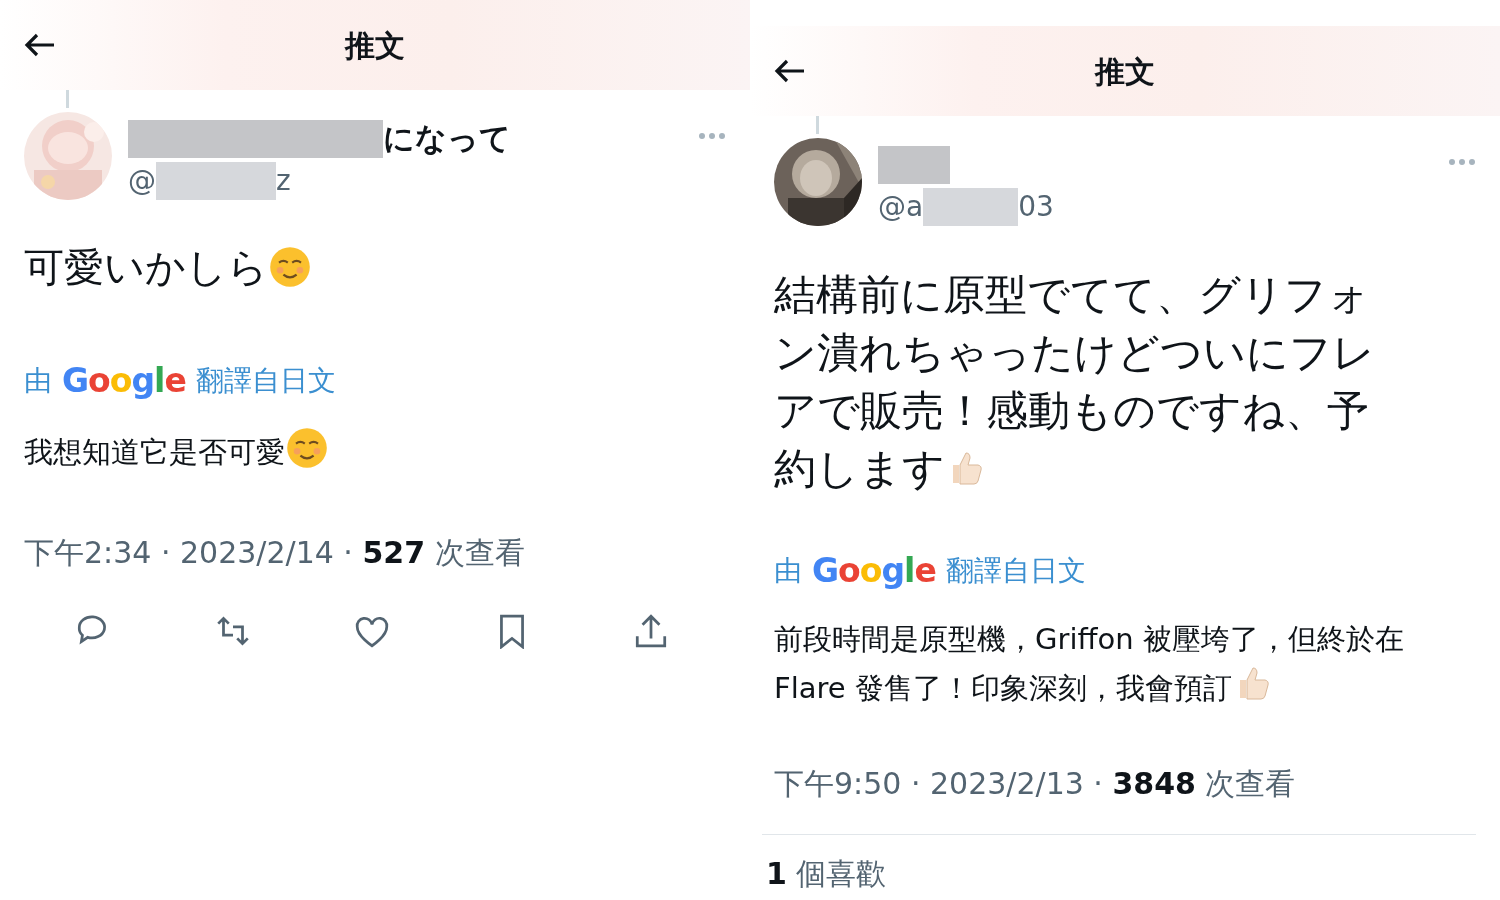 The height and width of the screenshot is (900, 1500). I want to click on tweet-metadata: 下午9:50 · 2023/2/13 · 3848 次查看, so click(1035, 783).